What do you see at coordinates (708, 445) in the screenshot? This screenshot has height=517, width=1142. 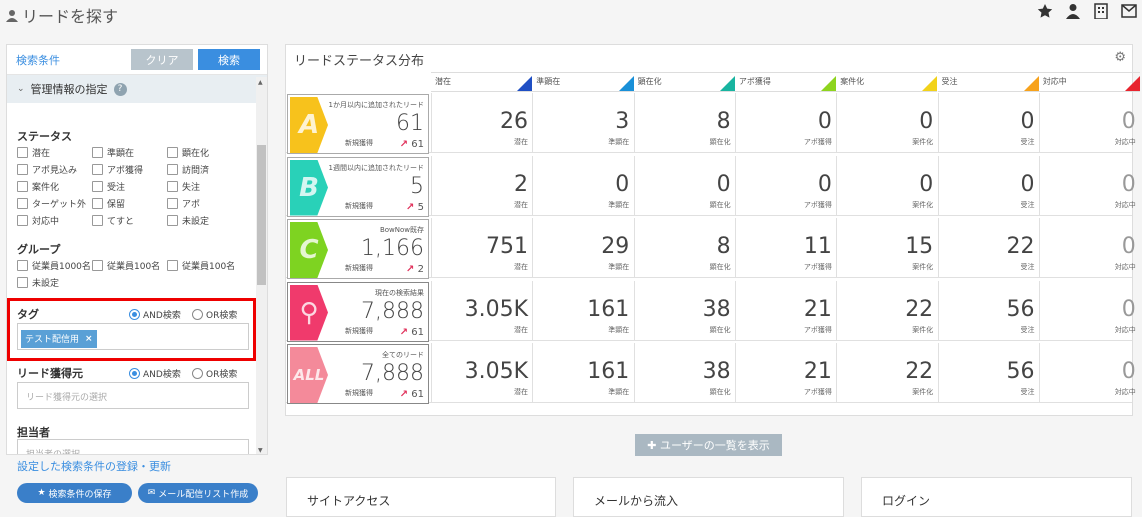 I see `show-users-button: ✚ ユーザーの一覧を表示` at bounding box center [708, 445].